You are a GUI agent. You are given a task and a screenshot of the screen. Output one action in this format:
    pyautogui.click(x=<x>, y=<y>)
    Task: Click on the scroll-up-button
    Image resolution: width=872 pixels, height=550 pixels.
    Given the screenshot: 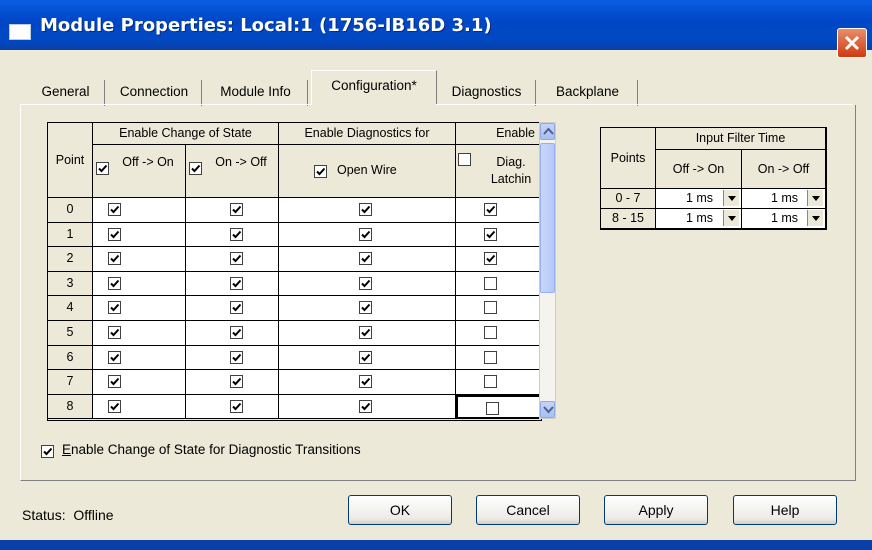 What is the action you would take?
    pyautogui.click(x=547, y=131)
    